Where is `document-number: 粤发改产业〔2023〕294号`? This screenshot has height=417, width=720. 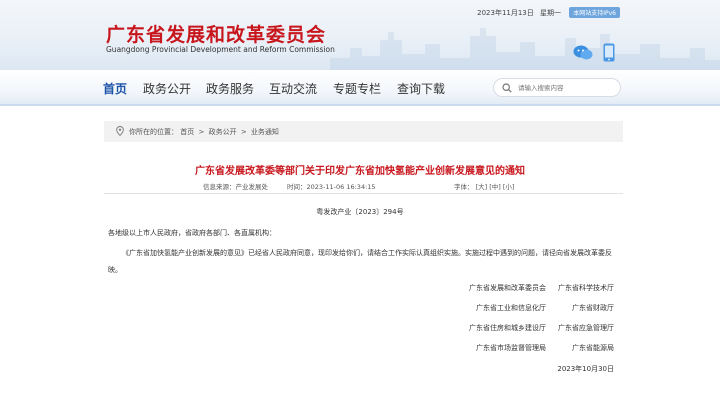 document-number: 粤发改产业〔2023〕294号 is located at coordinates (360, 212).